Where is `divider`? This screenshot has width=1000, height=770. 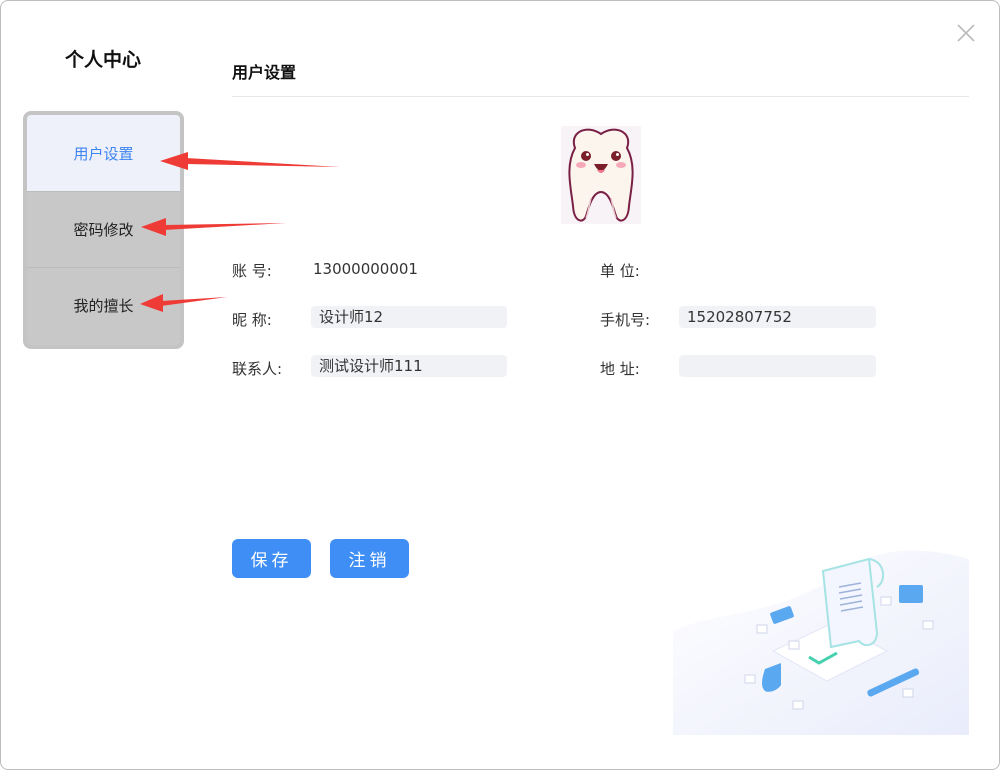
divider is located at coordinates (600, 96).